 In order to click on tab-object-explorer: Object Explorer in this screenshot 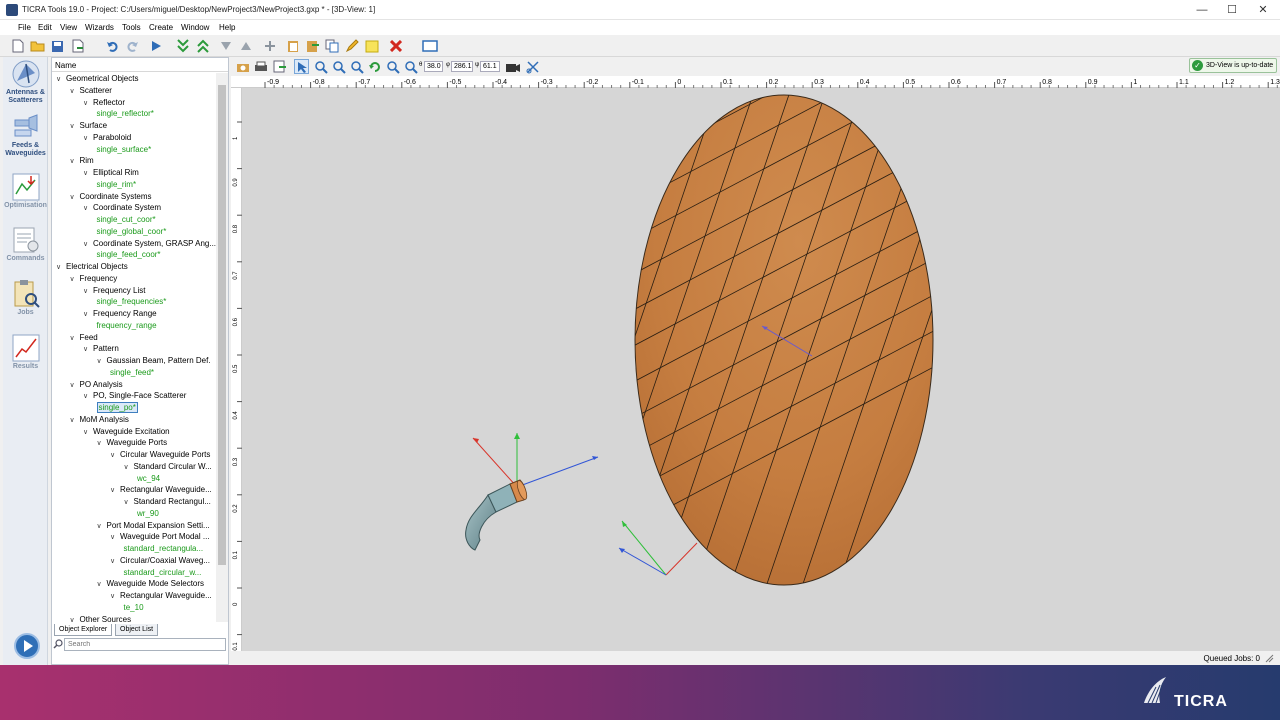, I will do `click(83, 630)`.